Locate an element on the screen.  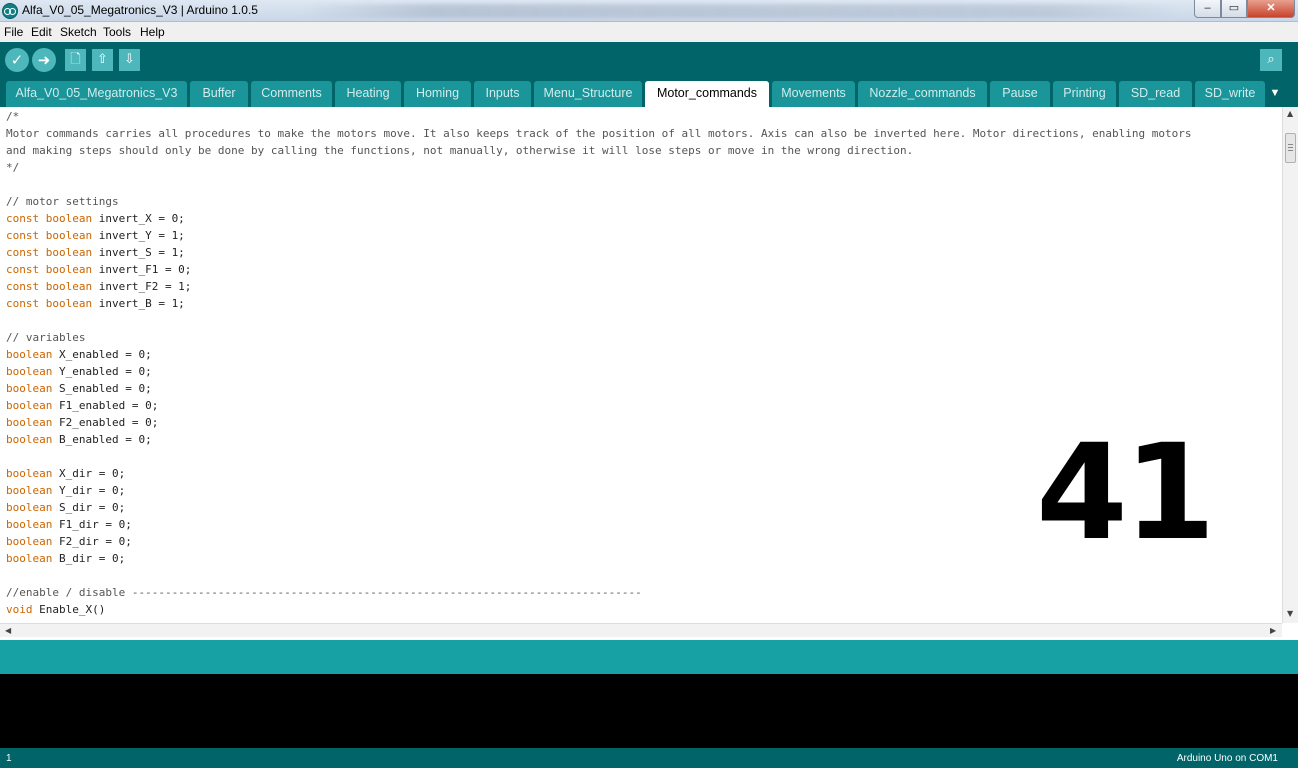
code-text: Enable_X() is located at coordinates (69, 609).